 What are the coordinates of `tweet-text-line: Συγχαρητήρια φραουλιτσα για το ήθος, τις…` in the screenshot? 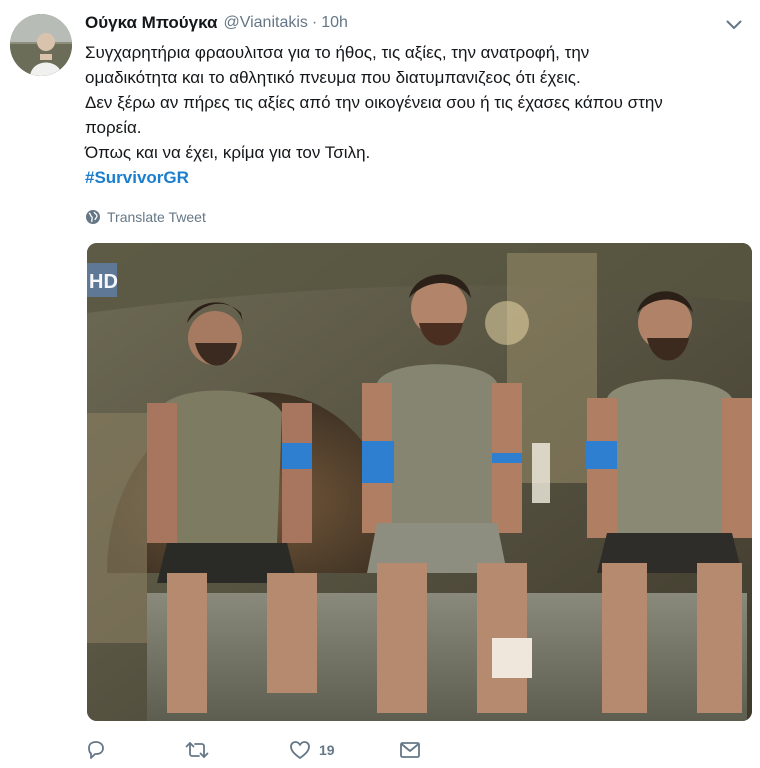 It's located at (337, 52).